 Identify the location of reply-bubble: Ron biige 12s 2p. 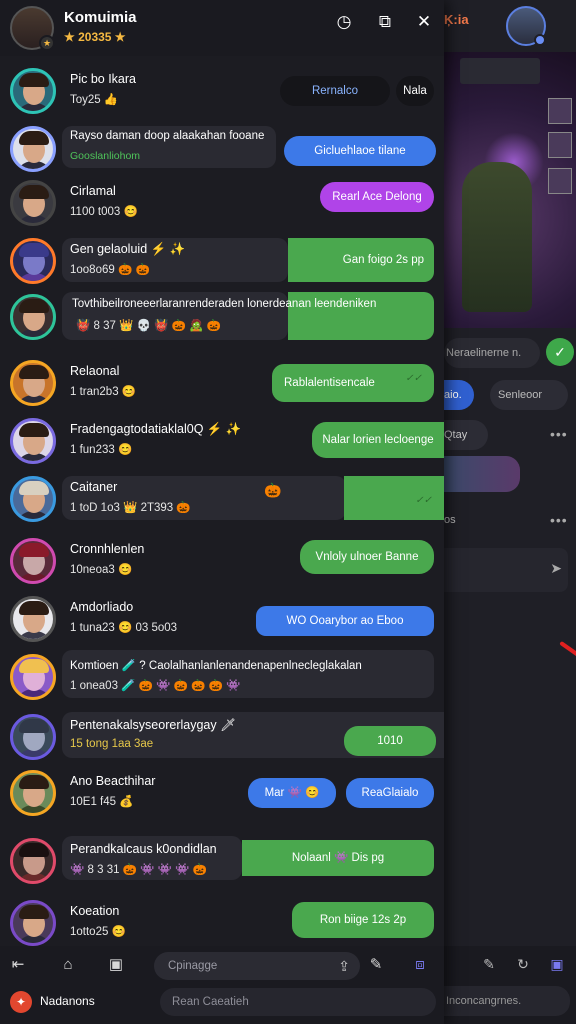
(363, 920).